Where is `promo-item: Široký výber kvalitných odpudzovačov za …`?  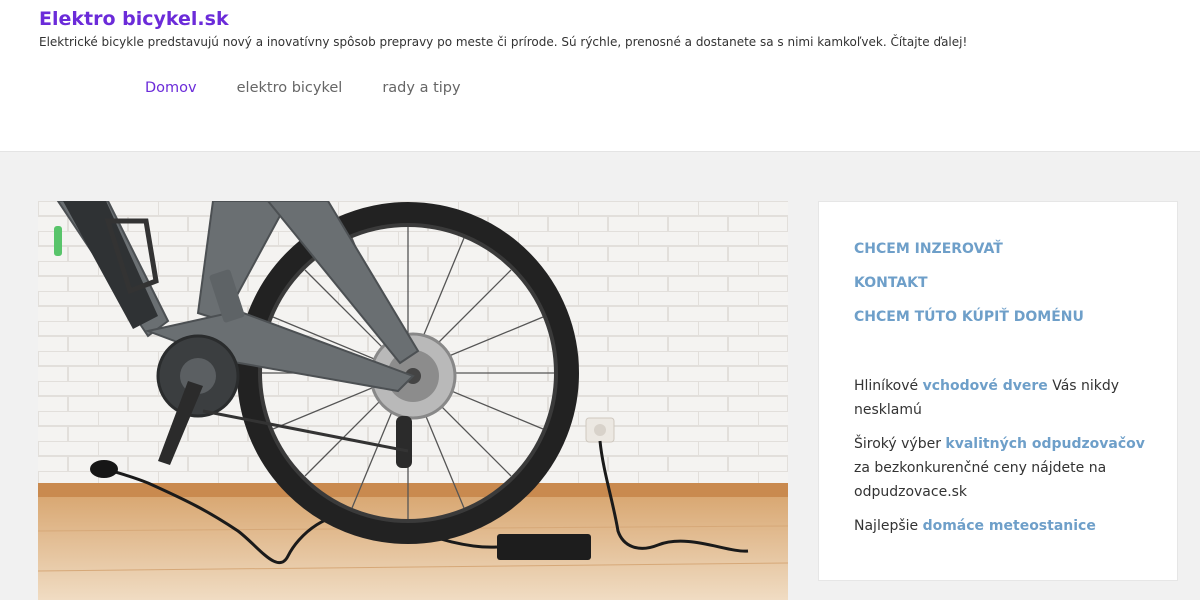 promo-item: Široký výber kvalitných odpudzovačov za … is located at coordinates (1004, 468).